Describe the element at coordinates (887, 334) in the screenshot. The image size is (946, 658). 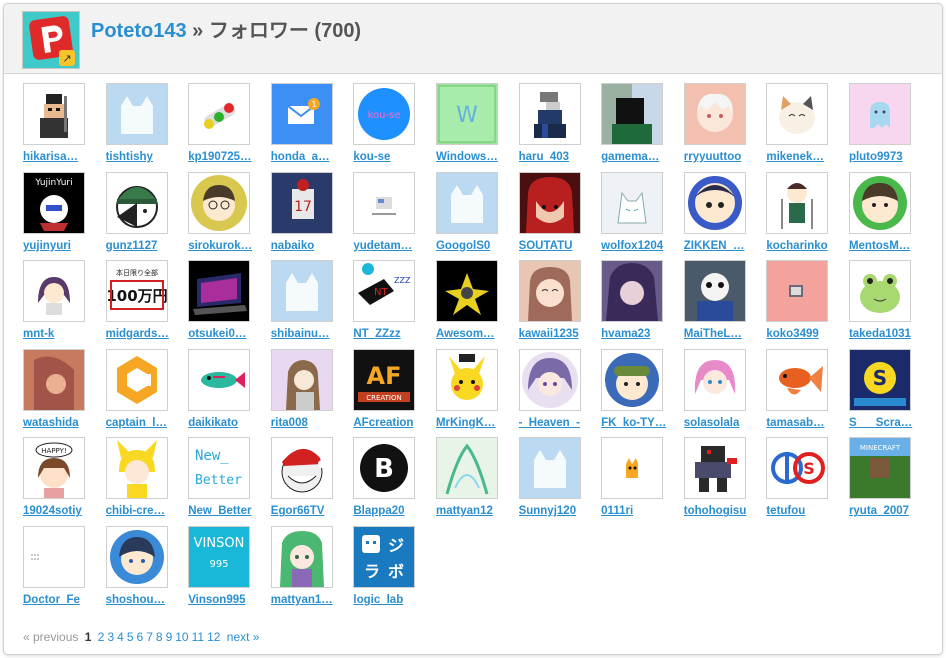
I see `follower-username: takeda1031` at that location.